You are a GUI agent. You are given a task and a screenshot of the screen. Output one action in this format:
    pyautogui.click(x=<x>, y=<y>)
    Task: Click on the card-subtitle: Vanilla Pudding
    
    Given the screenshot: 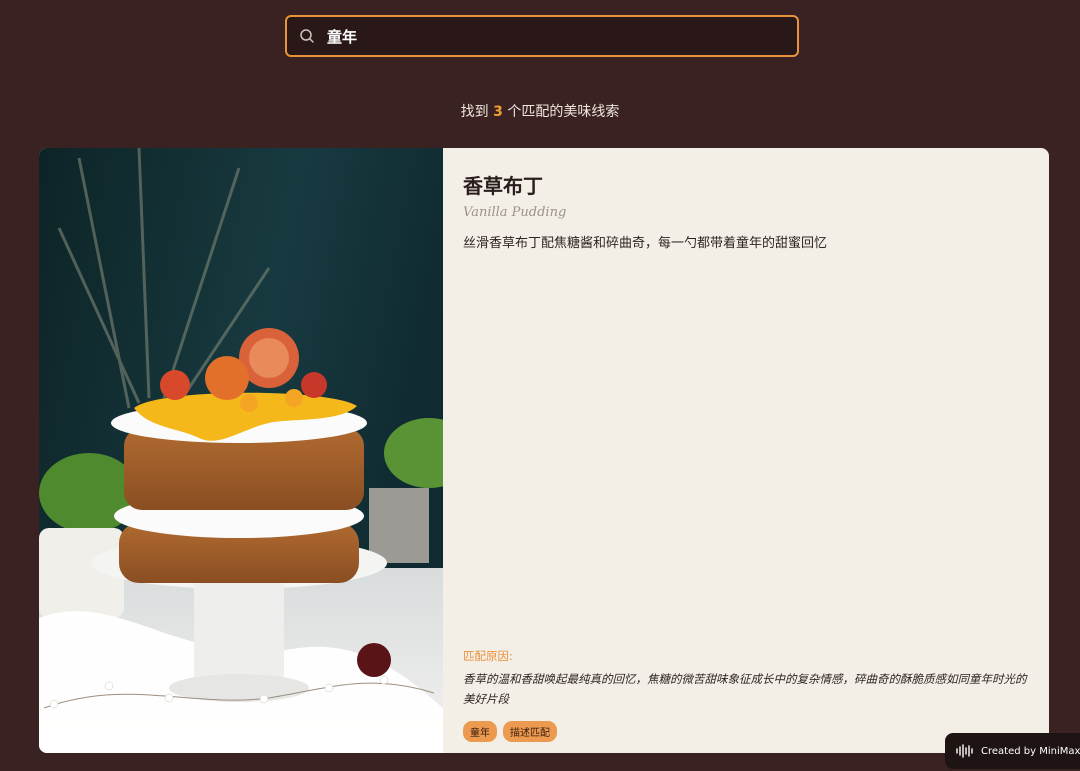 What is the action you would take?
    pyautogui.click(x=515, y=212)
    